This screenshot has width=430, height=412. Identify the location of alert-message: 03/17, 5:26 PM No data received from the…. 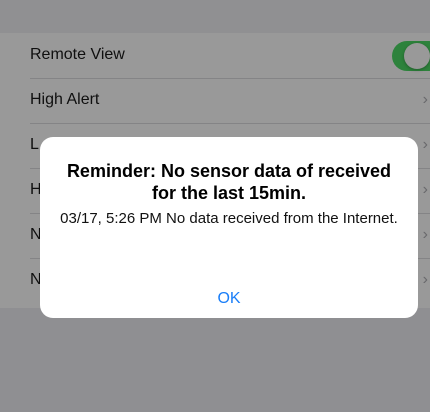
(229, 218).